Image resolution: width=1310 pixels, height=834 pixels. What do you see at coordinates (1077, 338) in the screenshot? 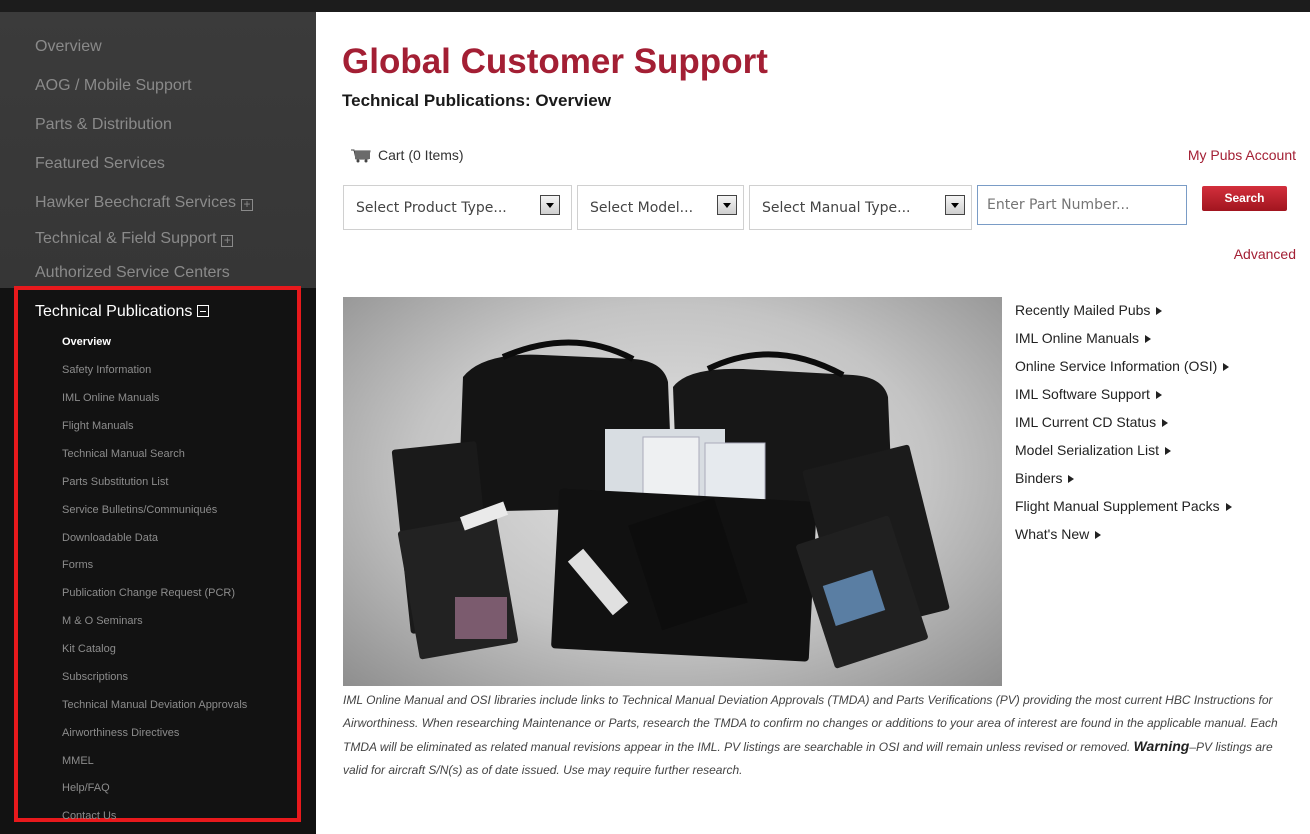
I see `quick-link-label: IML Online Manuals` at bounding box center [1077, 338].